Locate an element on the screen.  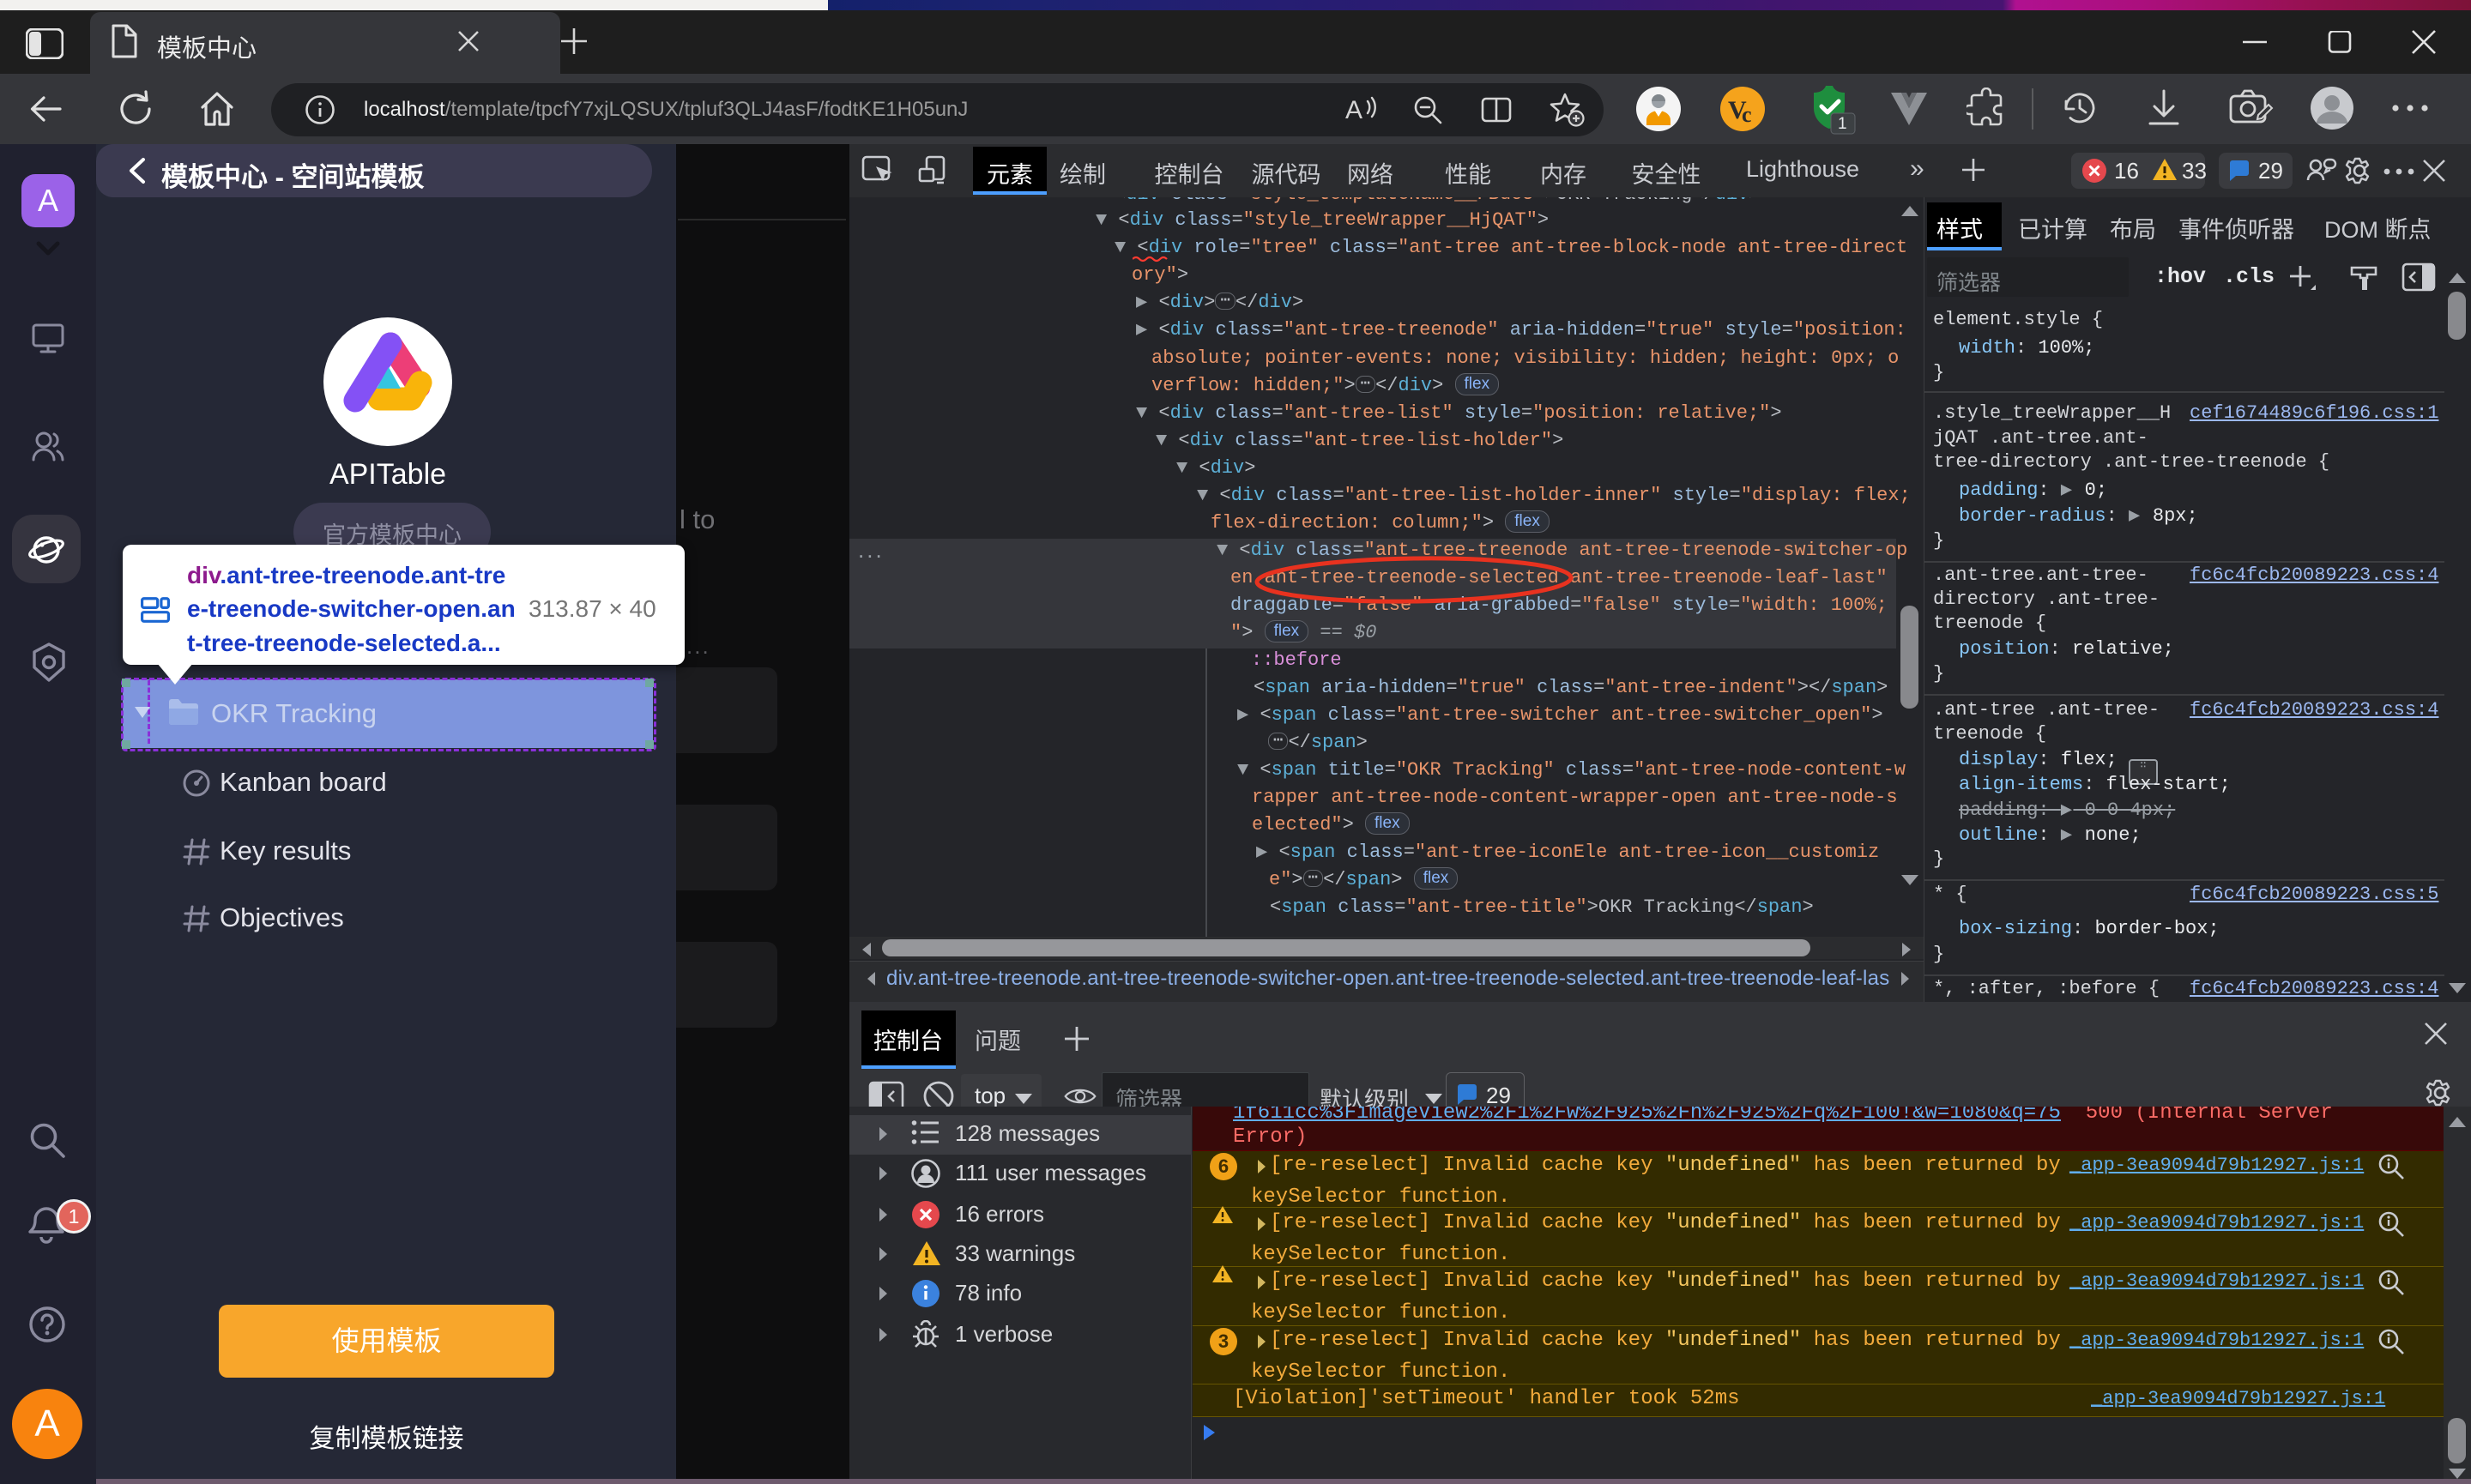
svg-text: A is located at coordinates (1353, 110).